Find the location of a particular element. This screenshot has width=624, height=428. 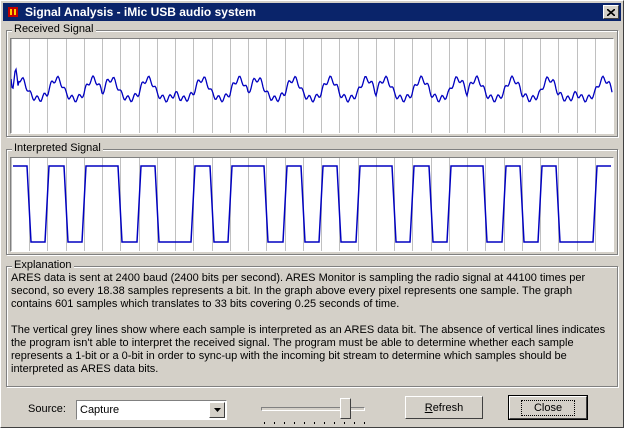

received-signal-label: Received Signal is located at coordinates (54, 29).